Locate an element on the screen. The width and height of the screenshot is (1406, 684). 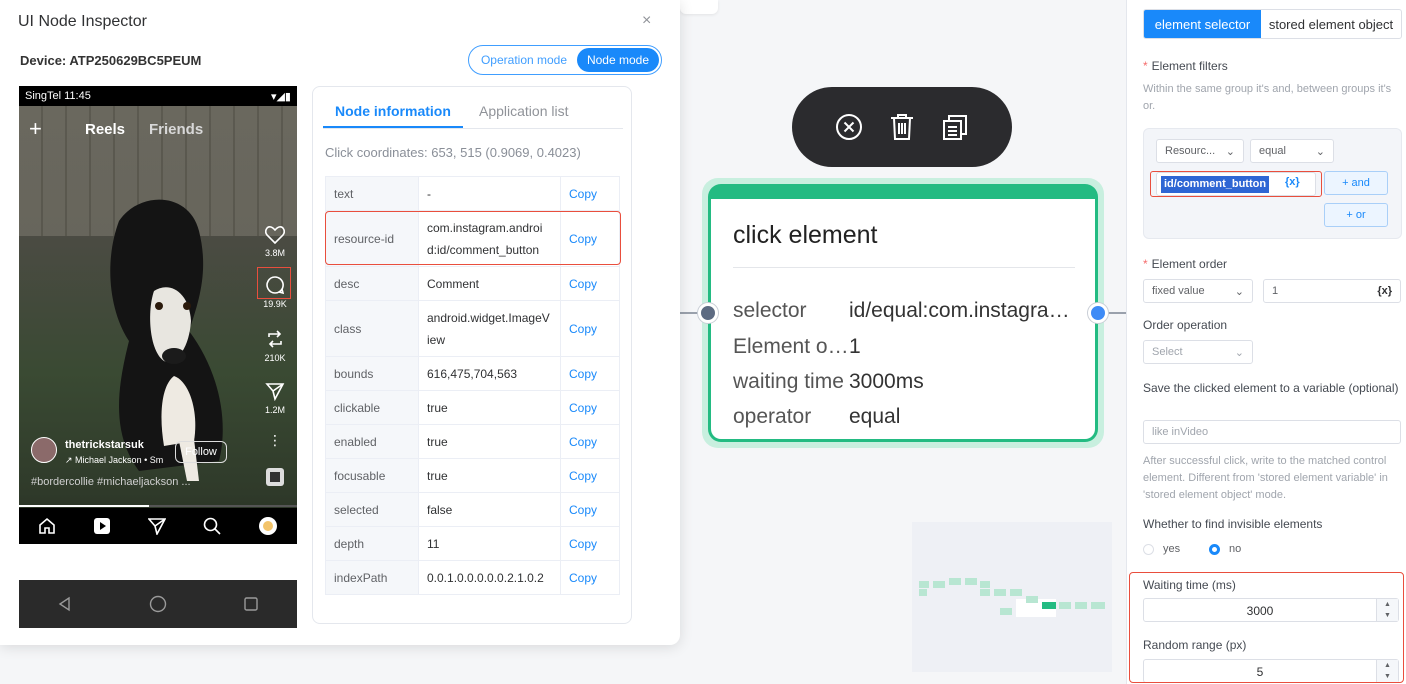
order-operation-label: Order operation is located at coordinates (1185, 325).